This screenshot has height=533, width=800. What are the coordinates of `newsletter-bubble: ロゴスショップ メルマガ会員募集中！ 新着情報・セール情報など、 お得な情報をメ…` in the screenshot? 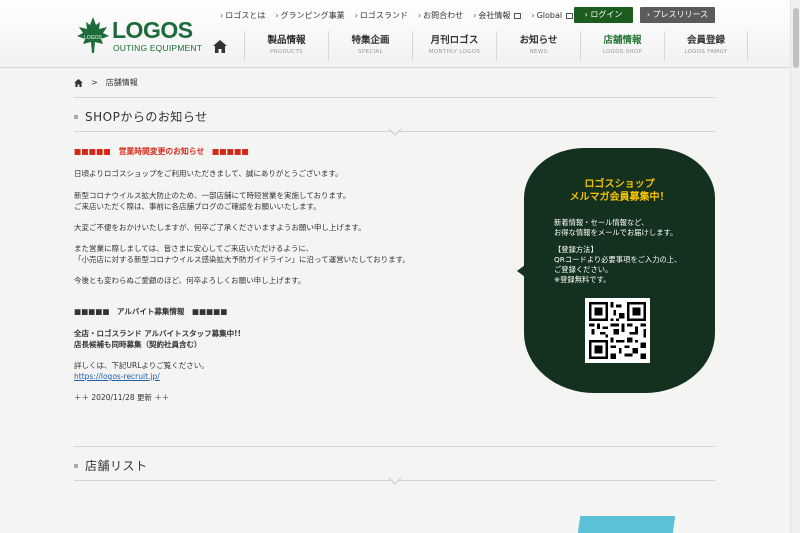 It's located at (619, 270).